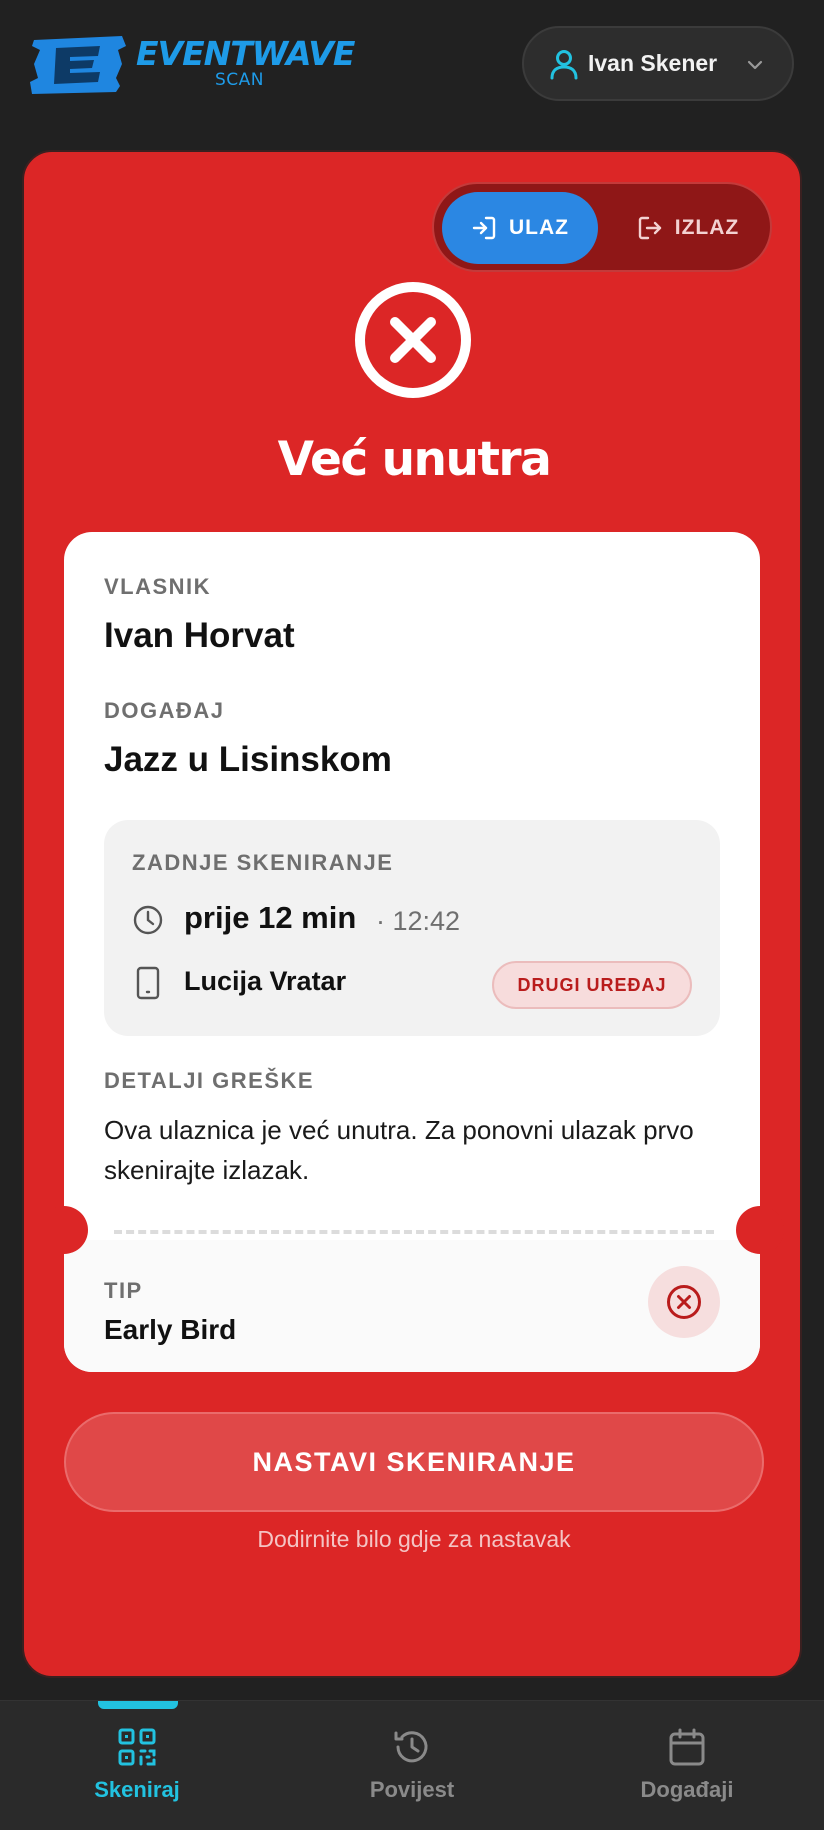 This screenshot has height=1830, width=824. I want to click on eventwave-logo-icon, so click(78, 65).